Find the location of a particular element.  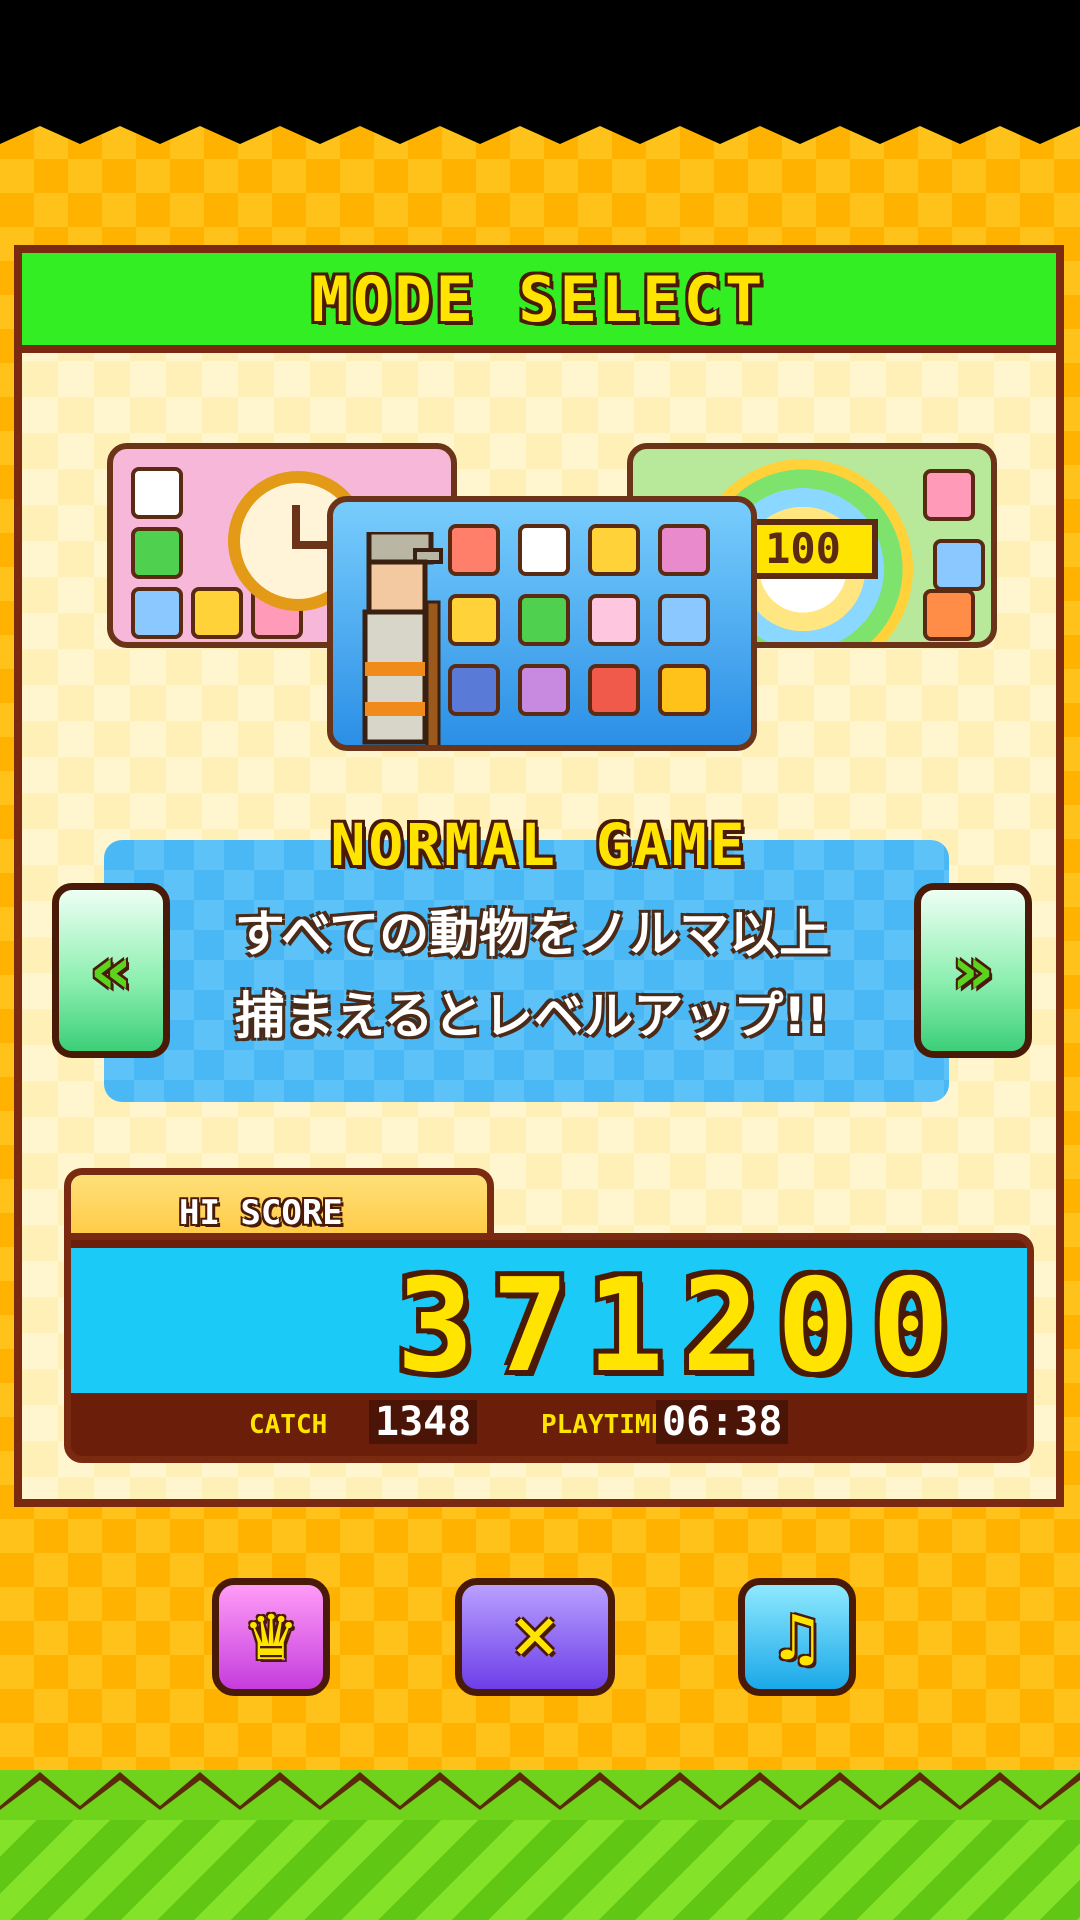

panel-header: MODE SELECT is located at coordinates (539, 303).